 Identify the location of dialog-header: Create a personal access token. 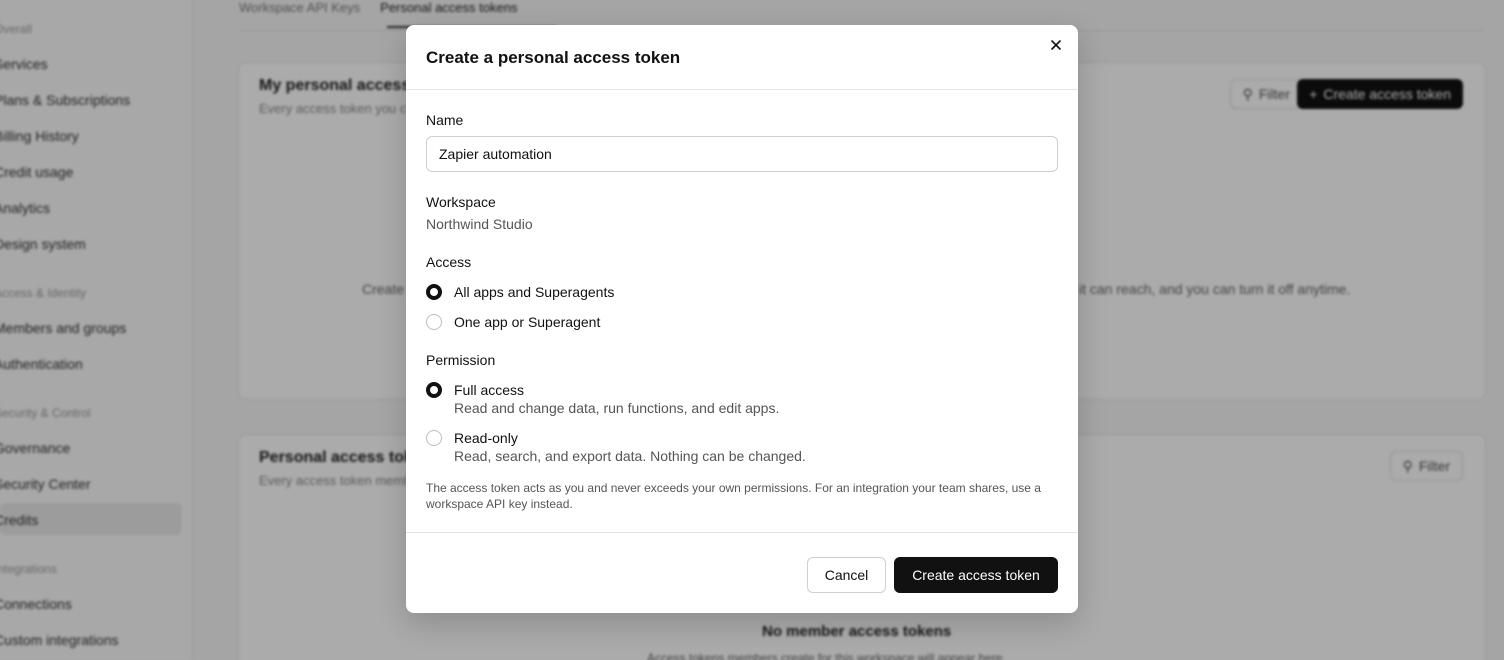
(742, 57).